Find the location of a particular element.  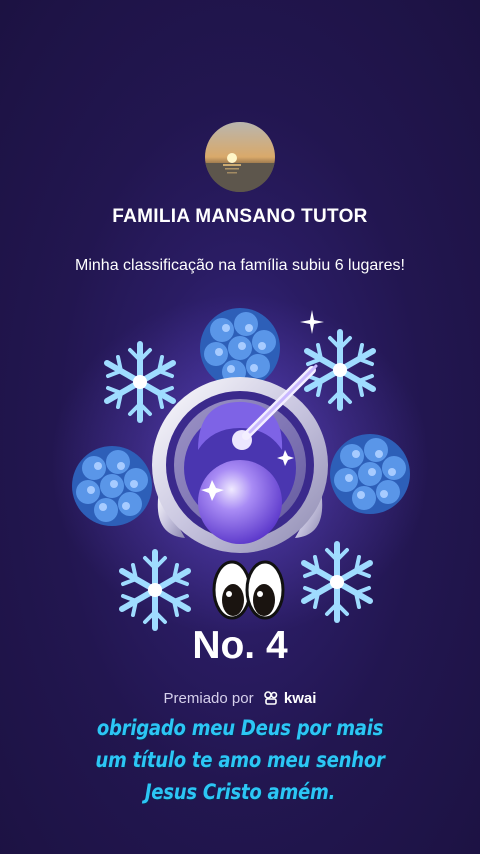

sunset-avatar-icon is located at coordinates (240, 157).